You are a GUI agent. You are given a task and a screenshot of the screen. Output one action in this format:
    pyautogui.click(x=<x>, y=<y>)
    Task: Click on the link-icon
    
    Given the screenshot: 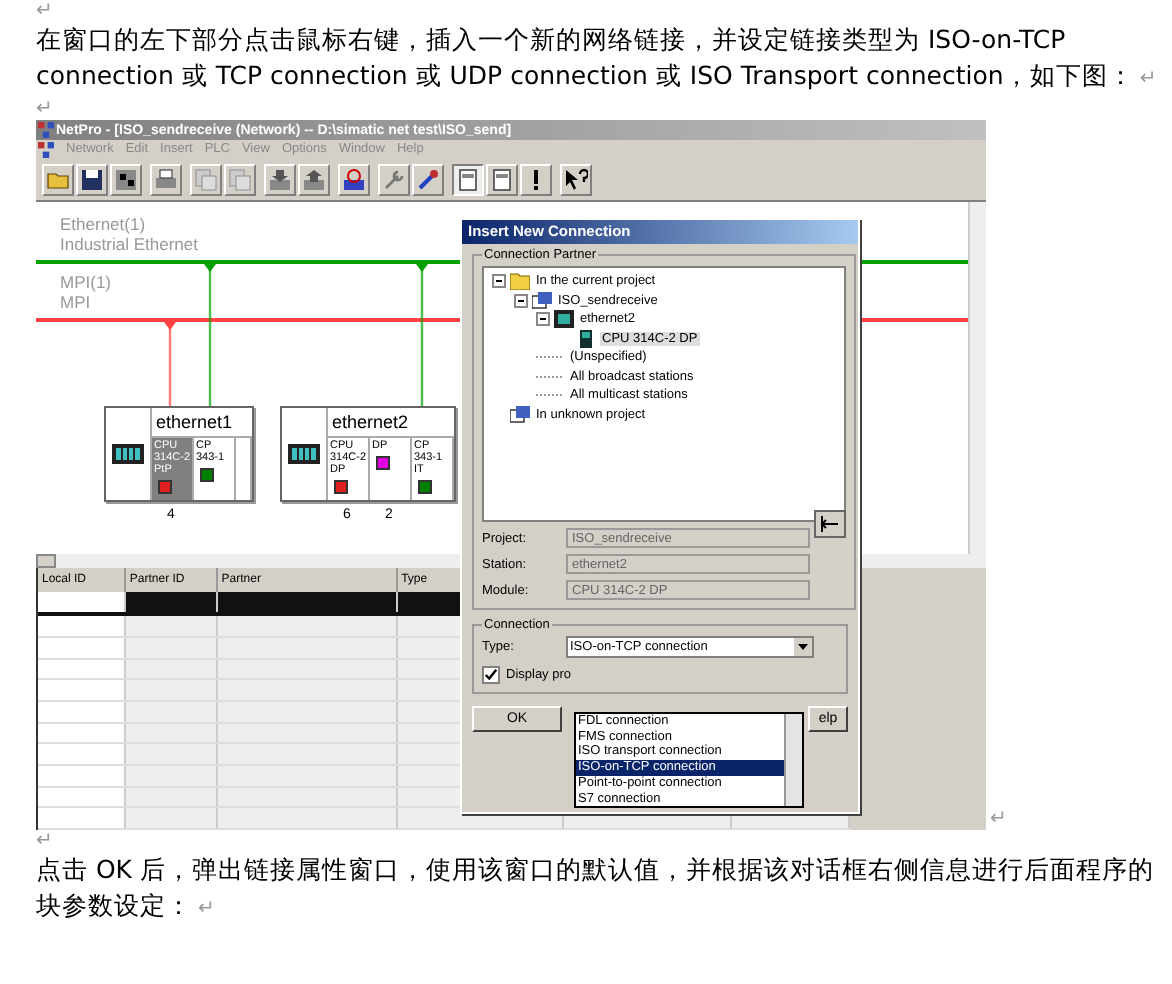 What is the action you would take?
    pyautogui.click(x=428, y=179)
    